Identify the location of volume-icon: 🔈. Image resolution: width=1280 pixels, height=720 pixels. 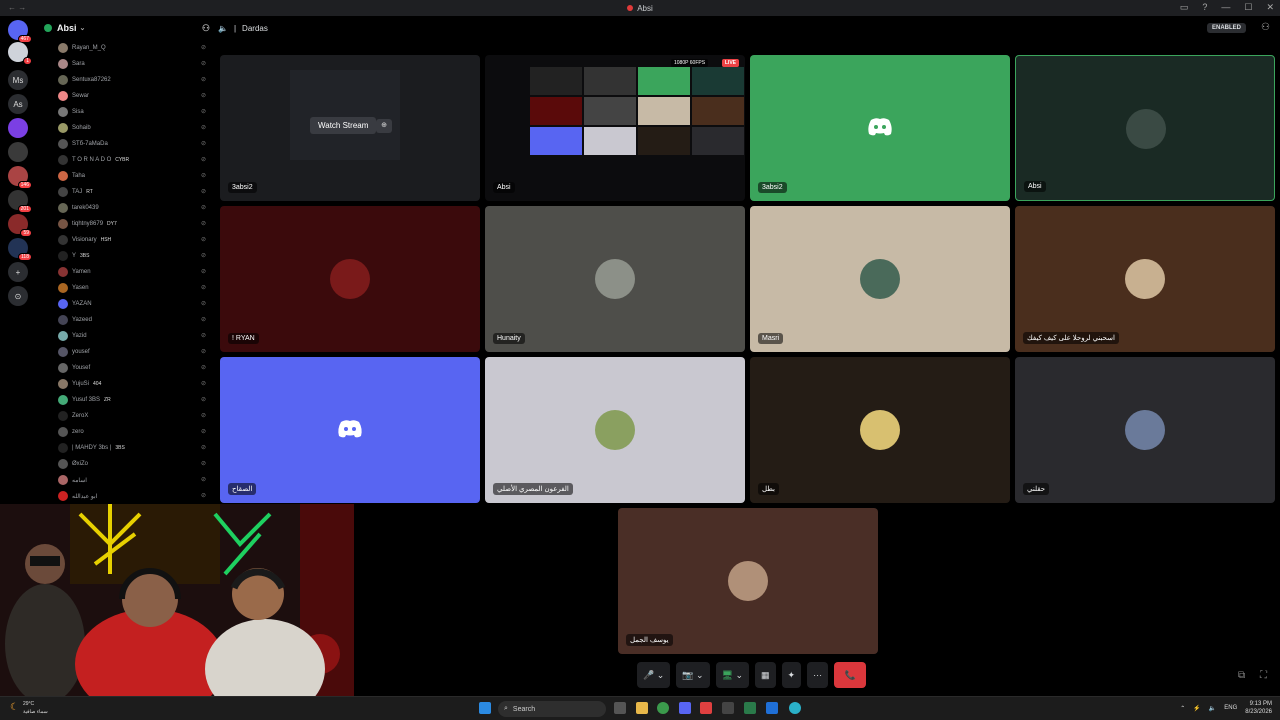
(1212, 708).